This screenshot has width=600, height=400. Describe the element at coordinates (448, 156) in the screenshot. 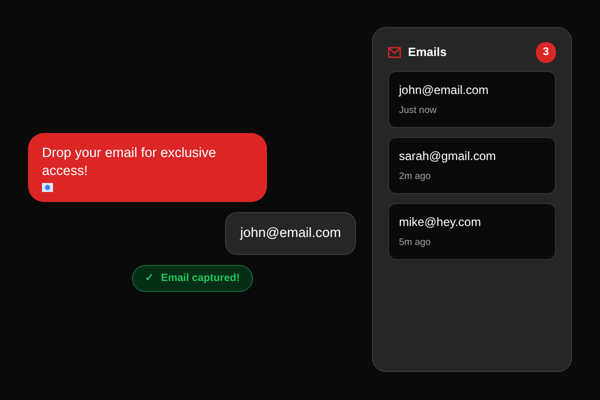

I see `email-address: sarah@gmail.com` at that location.